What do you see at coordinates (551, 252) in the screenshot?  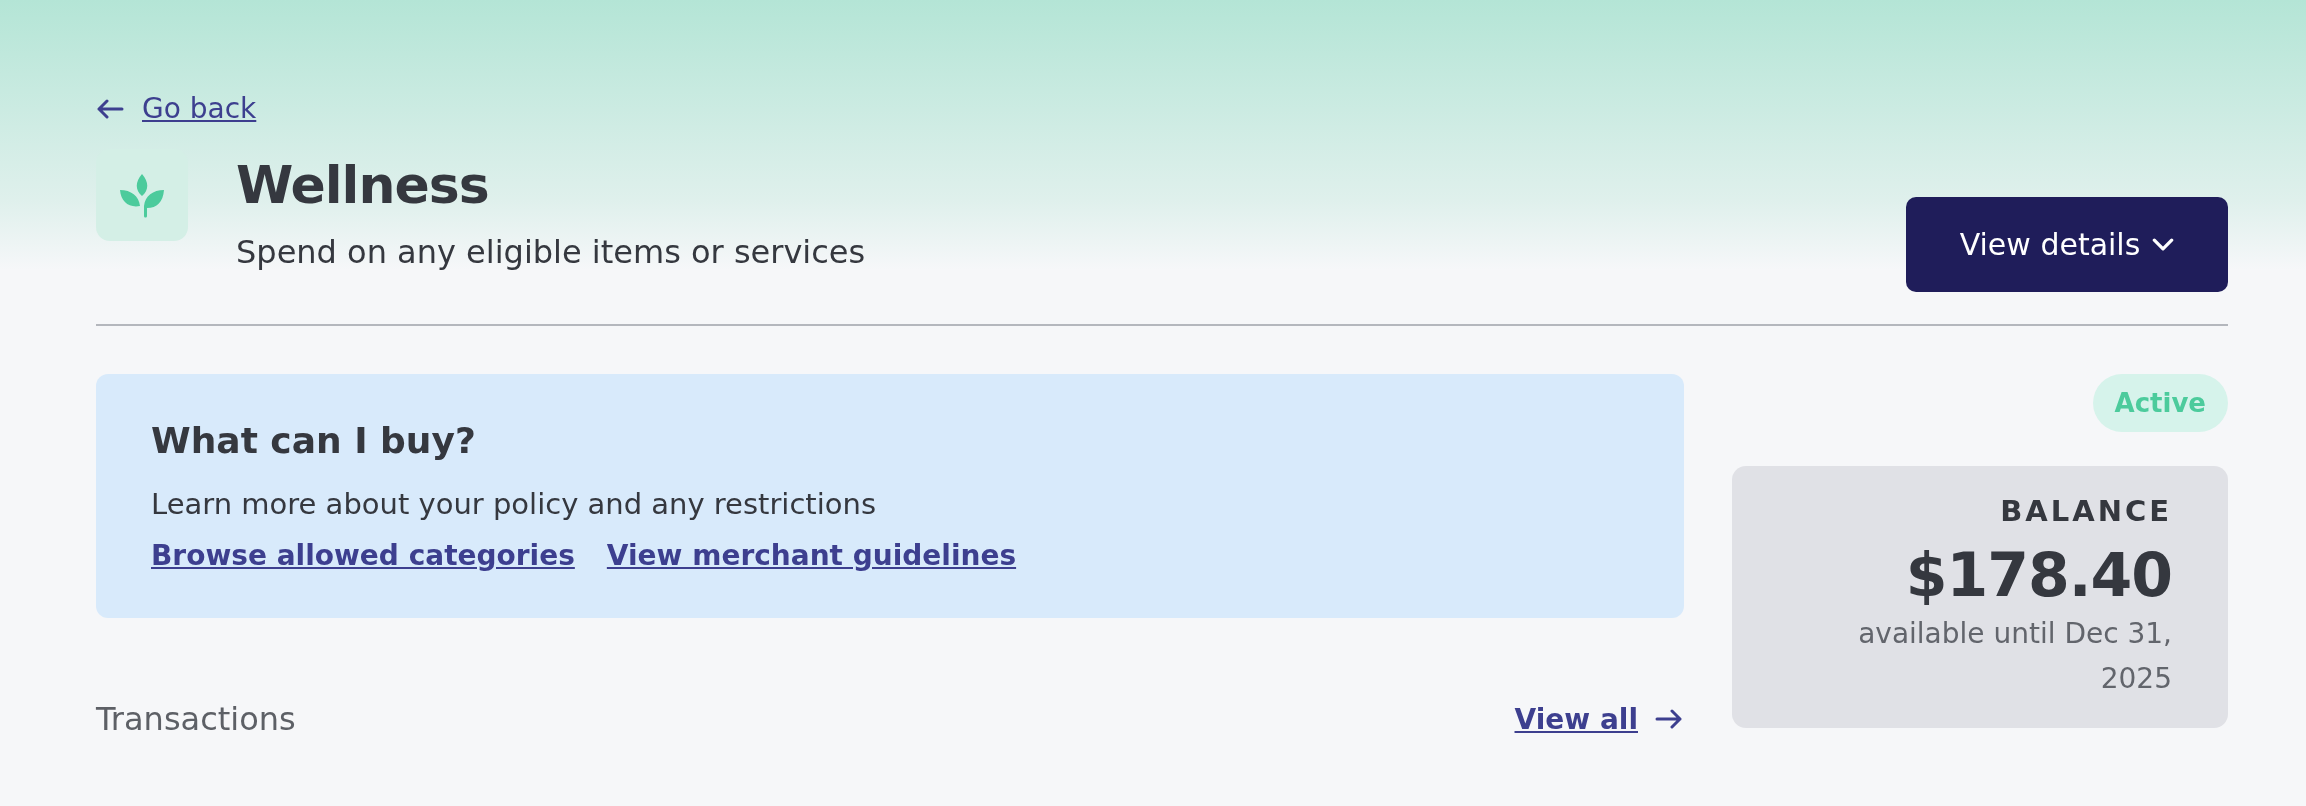 I see `page-subtitle: Spend on any eligible items or services` at bounding box center [551, 252].